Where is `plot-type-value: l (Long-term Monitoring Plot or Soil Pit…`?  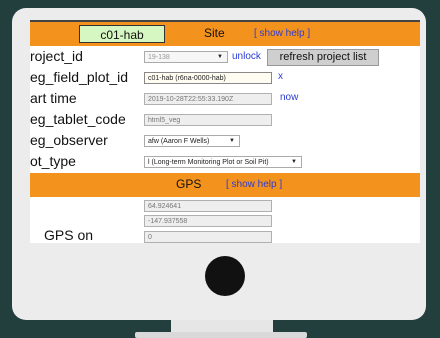 plot-type-value: l (Long-term Monitoring Plot or Soil Pit… is located at coordinates (208, 162).